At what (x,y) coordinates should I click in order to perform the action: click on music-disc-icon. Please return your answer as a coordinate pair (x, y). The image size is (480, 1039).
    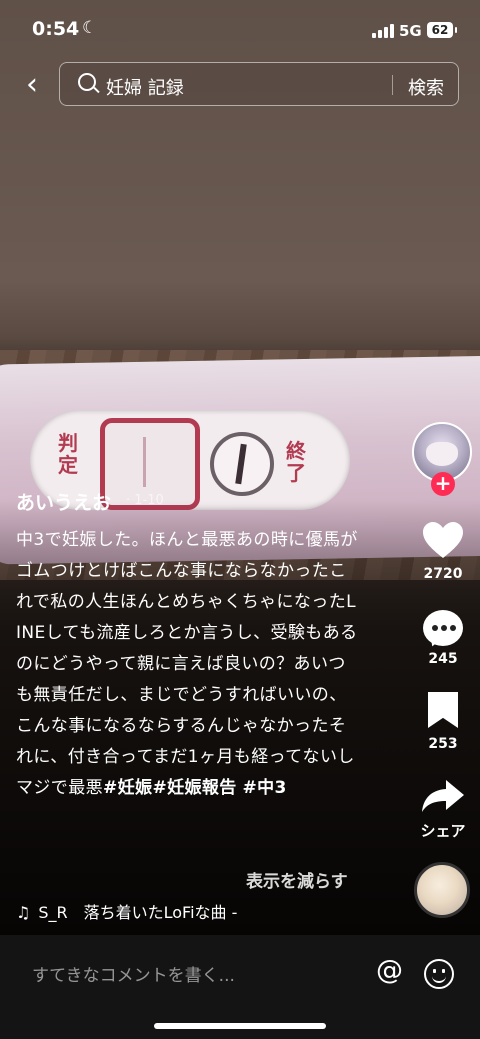
    Looking at the image, I should click on (442, 890).